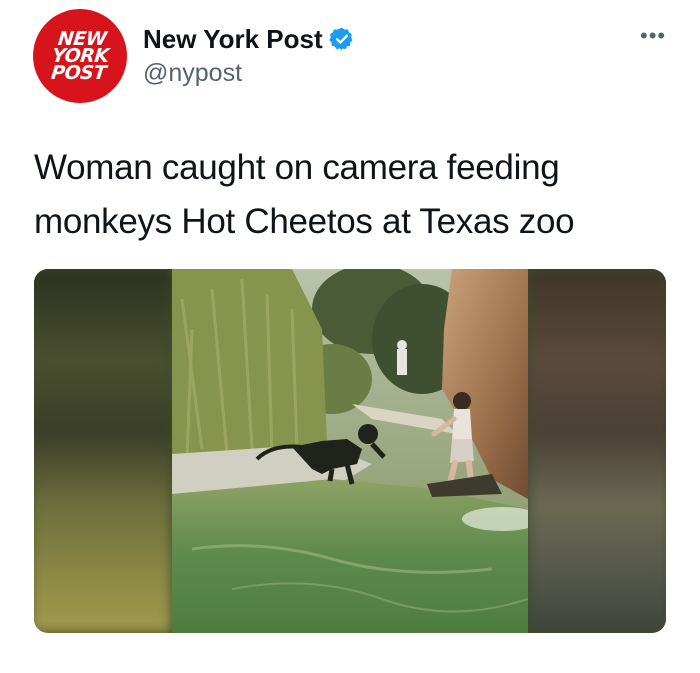 This screenshot has height=673, width=700. I want to click on author-handle: @nypost, so click(192, 73).